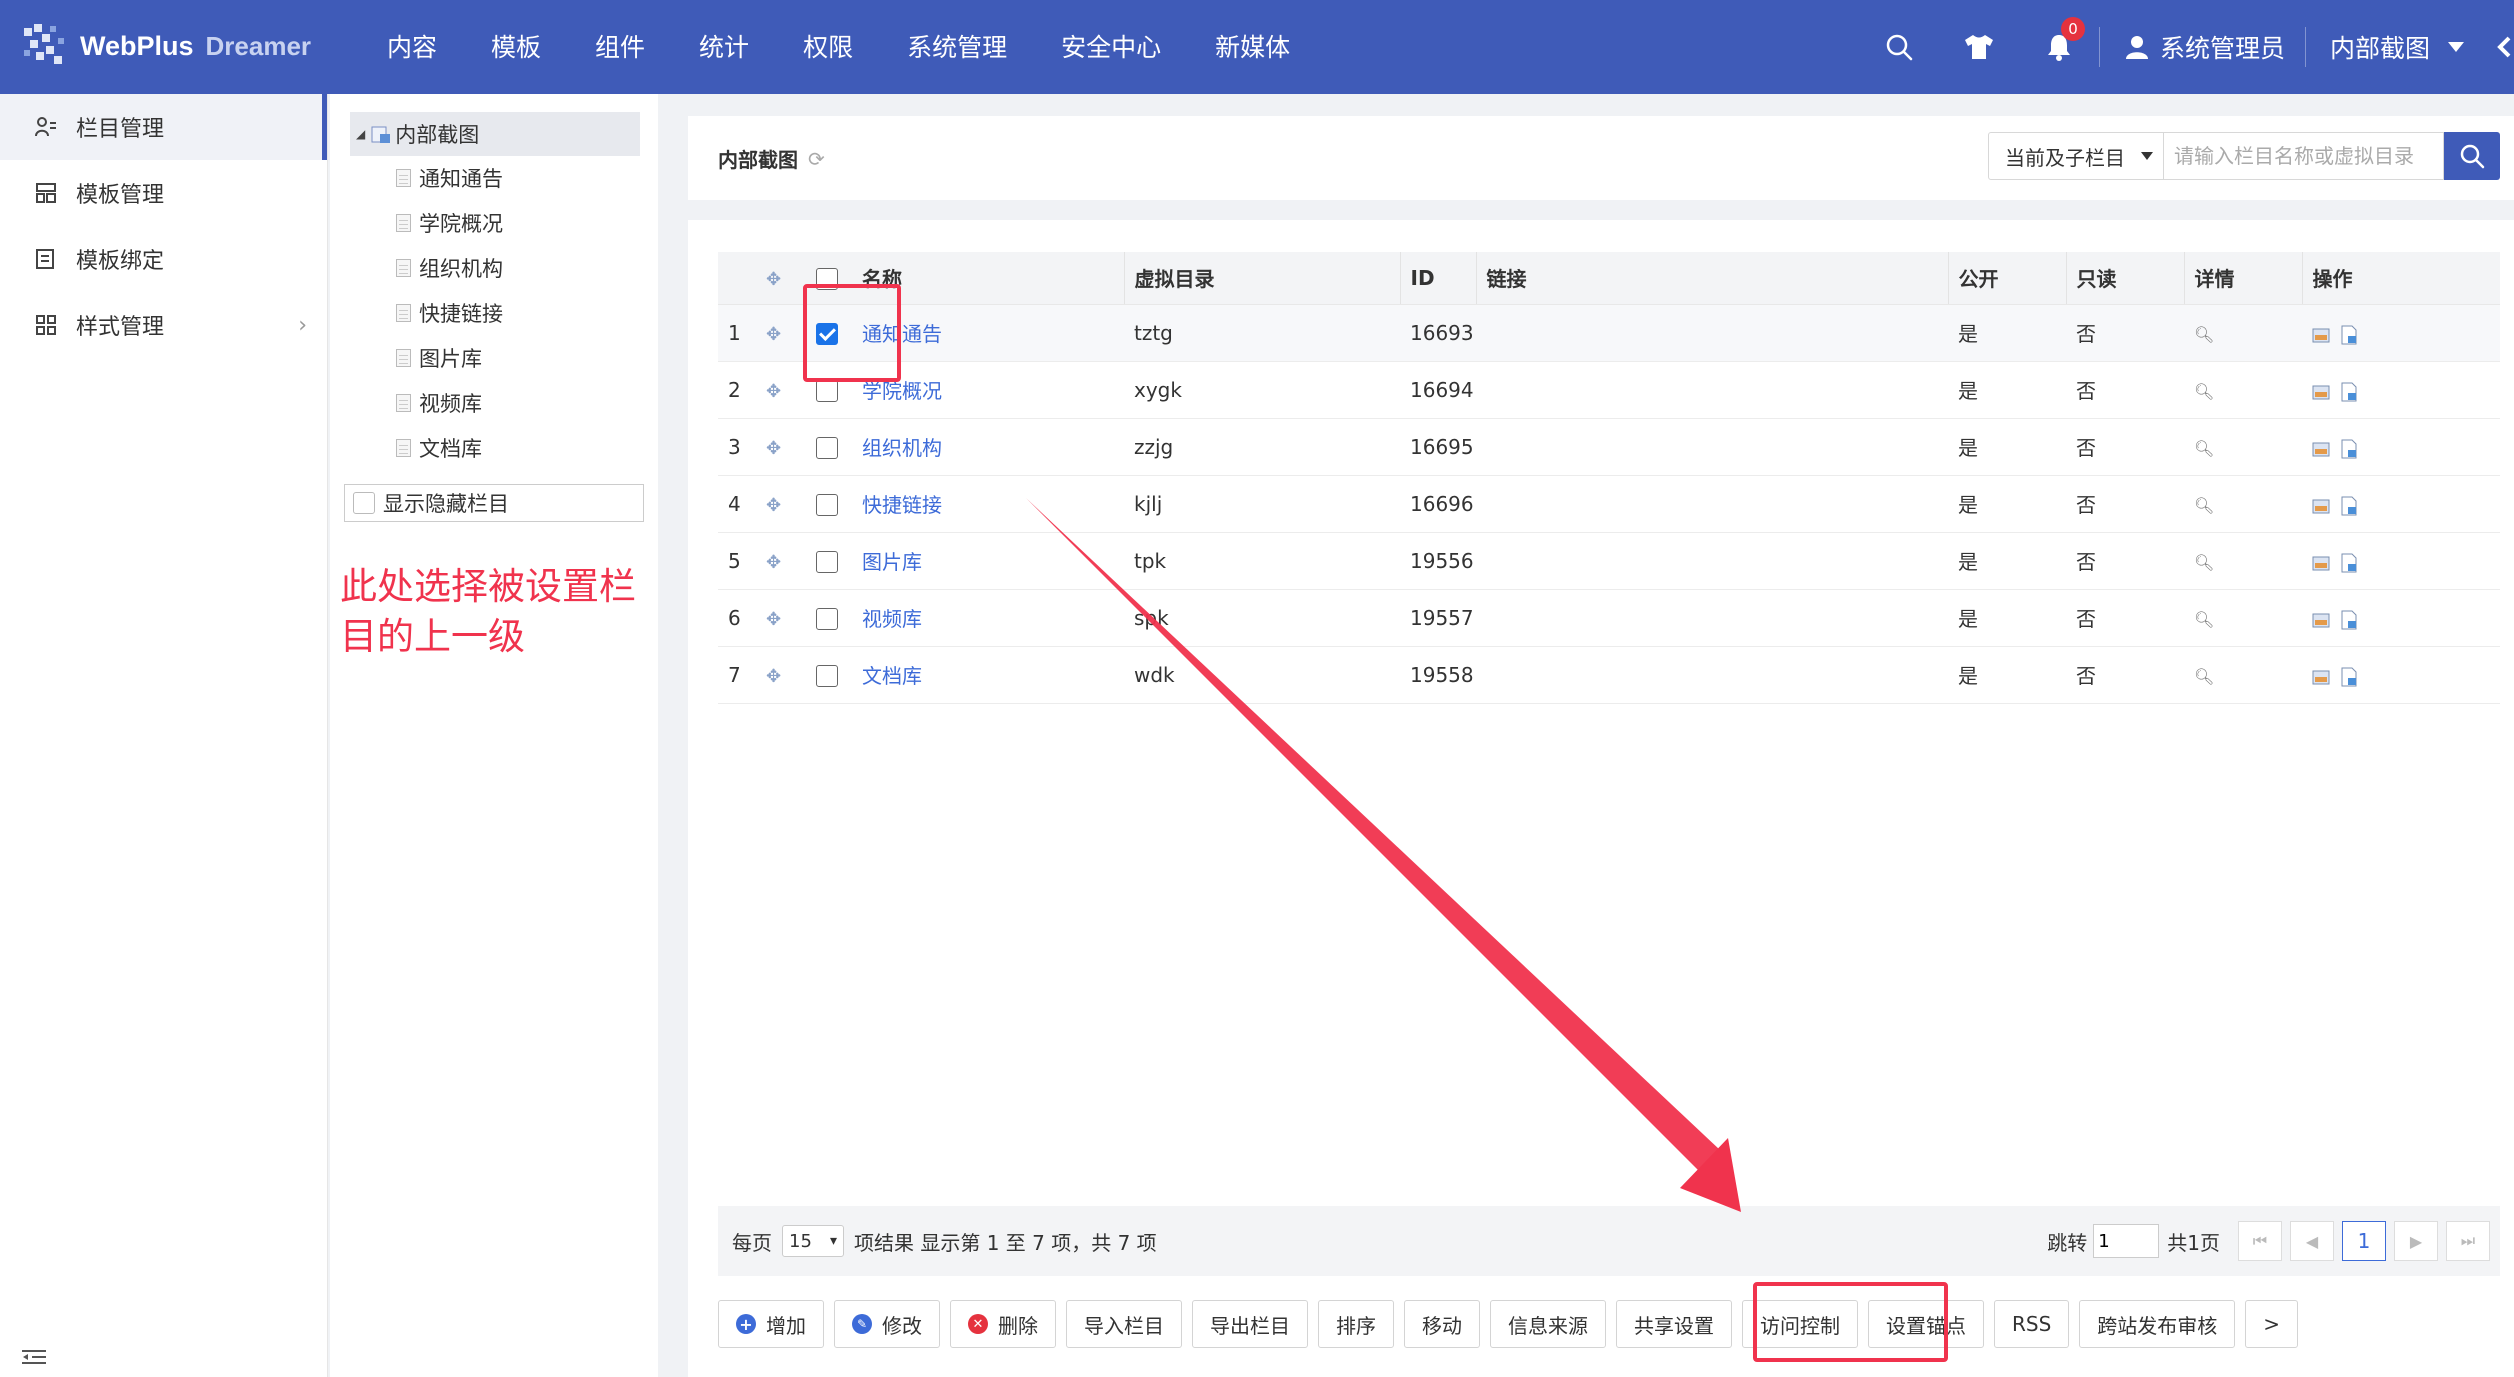  Describe the element at coordinates (439, 403) in the screenshot. I see `tree-node: 视频库` at that location.